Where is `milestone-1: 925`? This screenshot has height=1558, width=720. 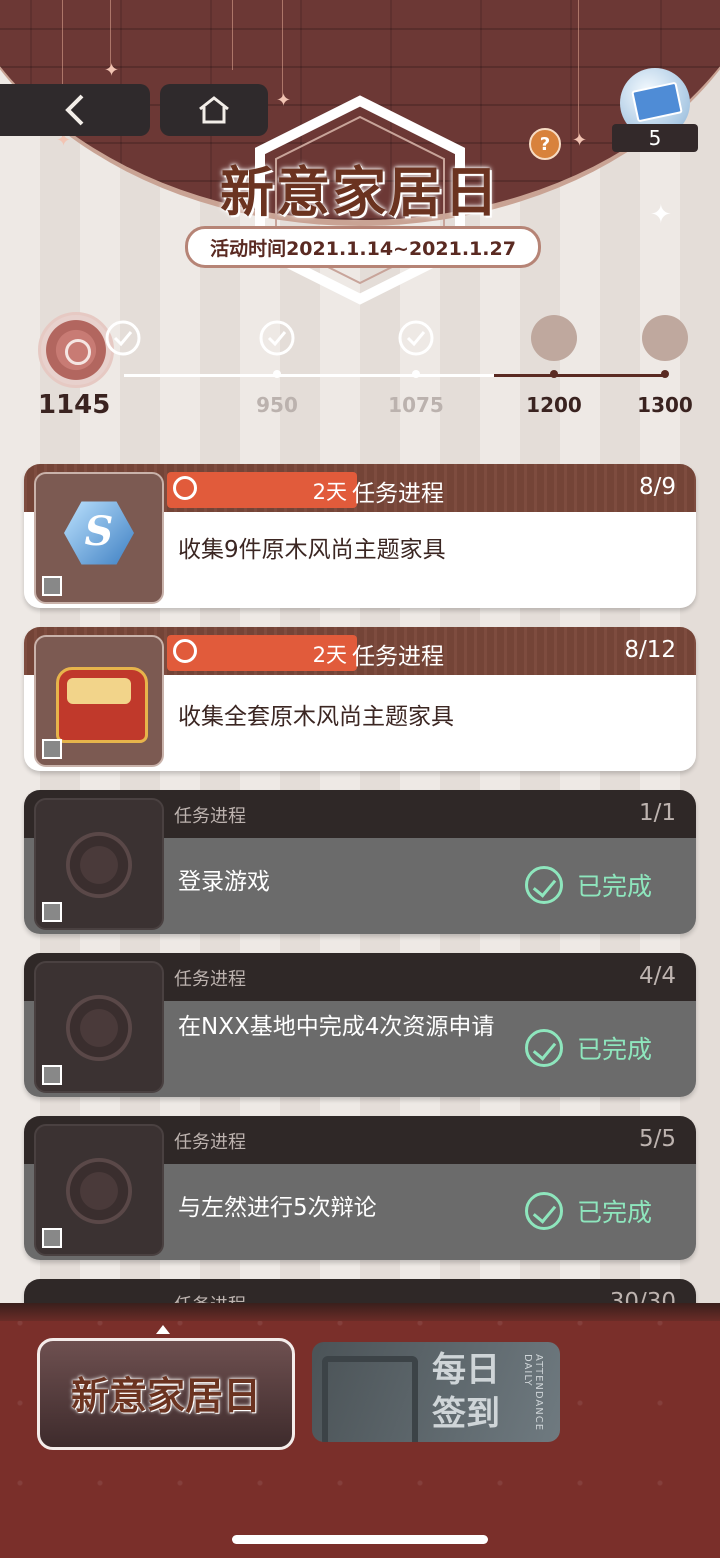 milestone-1: 925 is located at coordinates (130, 340).